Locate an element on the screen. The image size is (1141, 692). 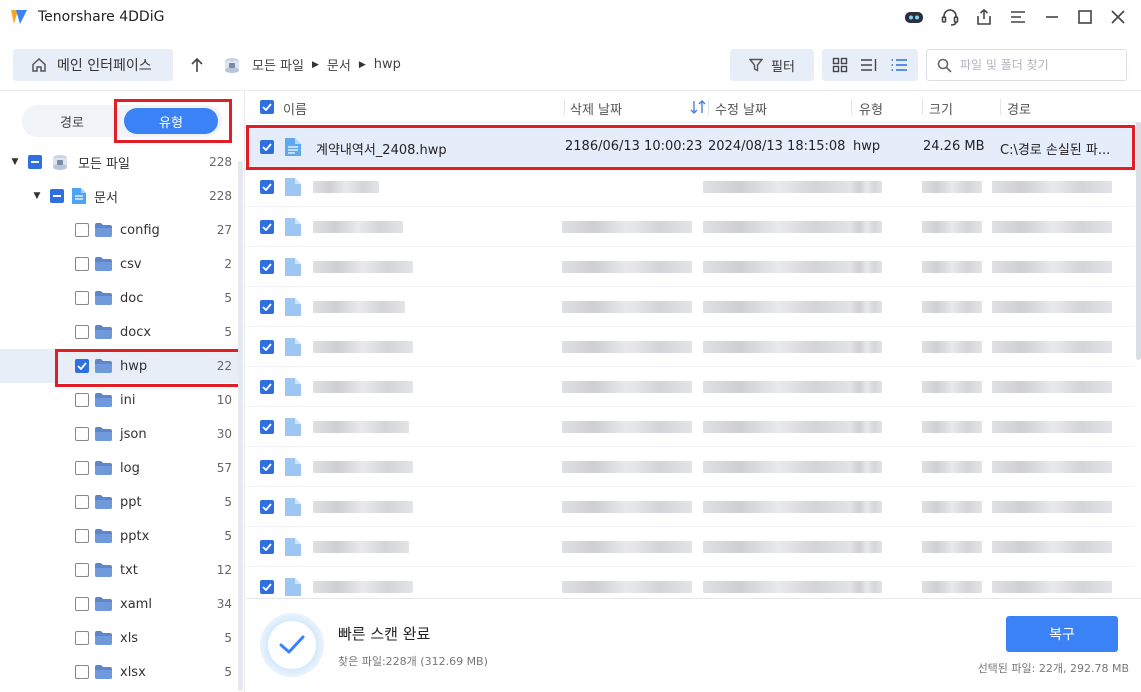
menu-icon is located at coordinates (1018, 17).